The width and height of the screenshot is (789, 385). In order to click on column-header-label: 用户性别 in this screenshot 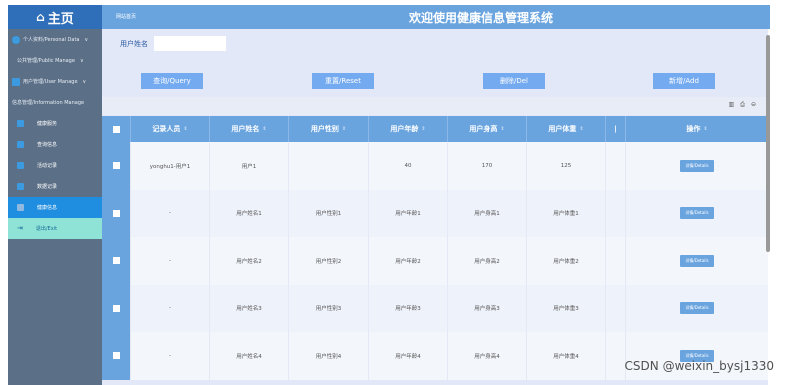, I will do `click(324, 129)`.